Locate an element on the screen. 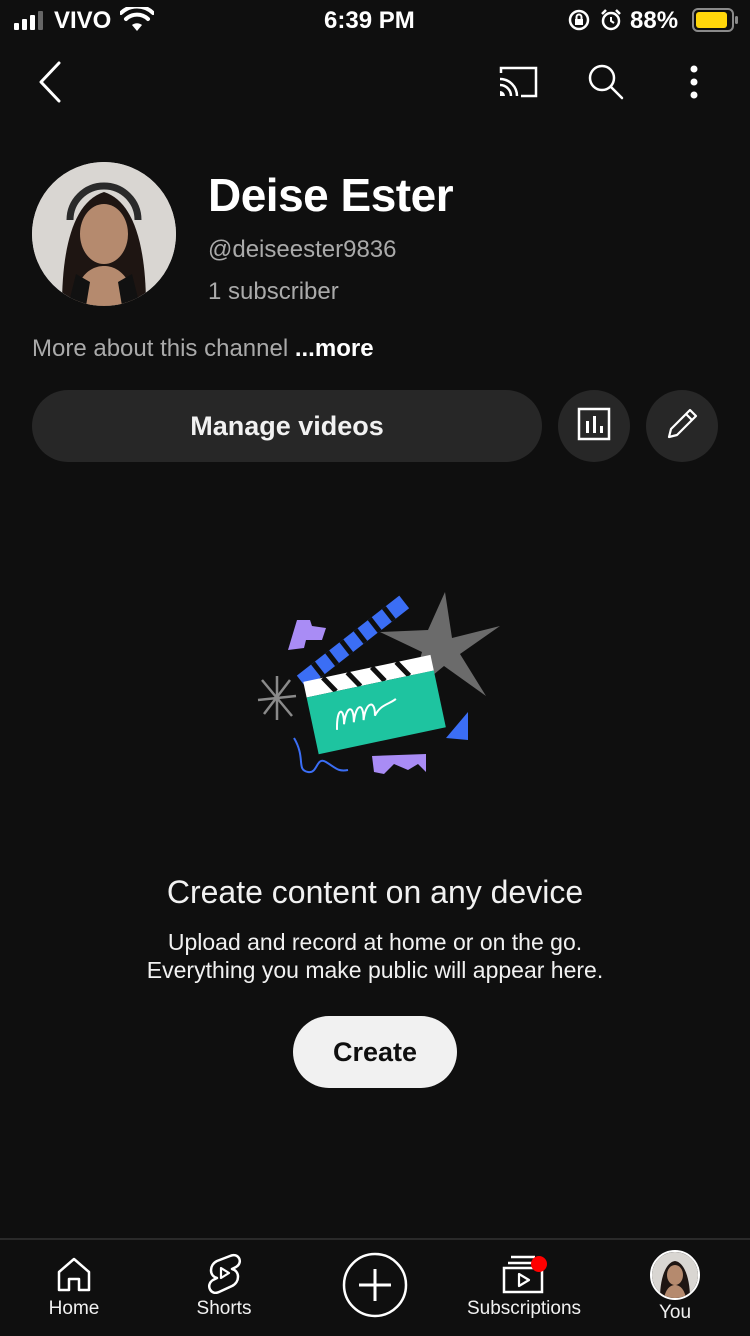  channel-name: Deise Ester is located at coordinates (331, 195).